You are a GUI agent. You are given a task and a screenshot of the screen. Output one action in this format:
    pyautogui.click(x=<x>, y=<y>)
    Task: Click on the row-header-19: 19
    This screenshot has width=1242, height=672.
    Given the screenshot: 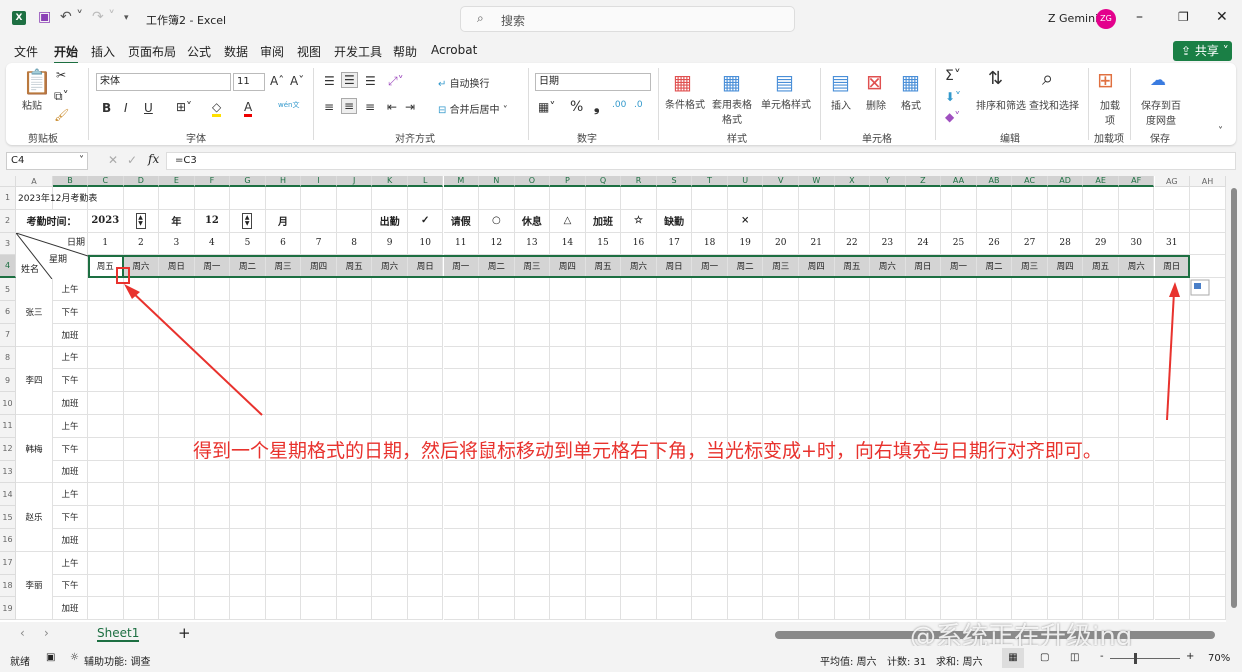 What is the action you would take?
    pyautogui.click(x=8, y=609)
    